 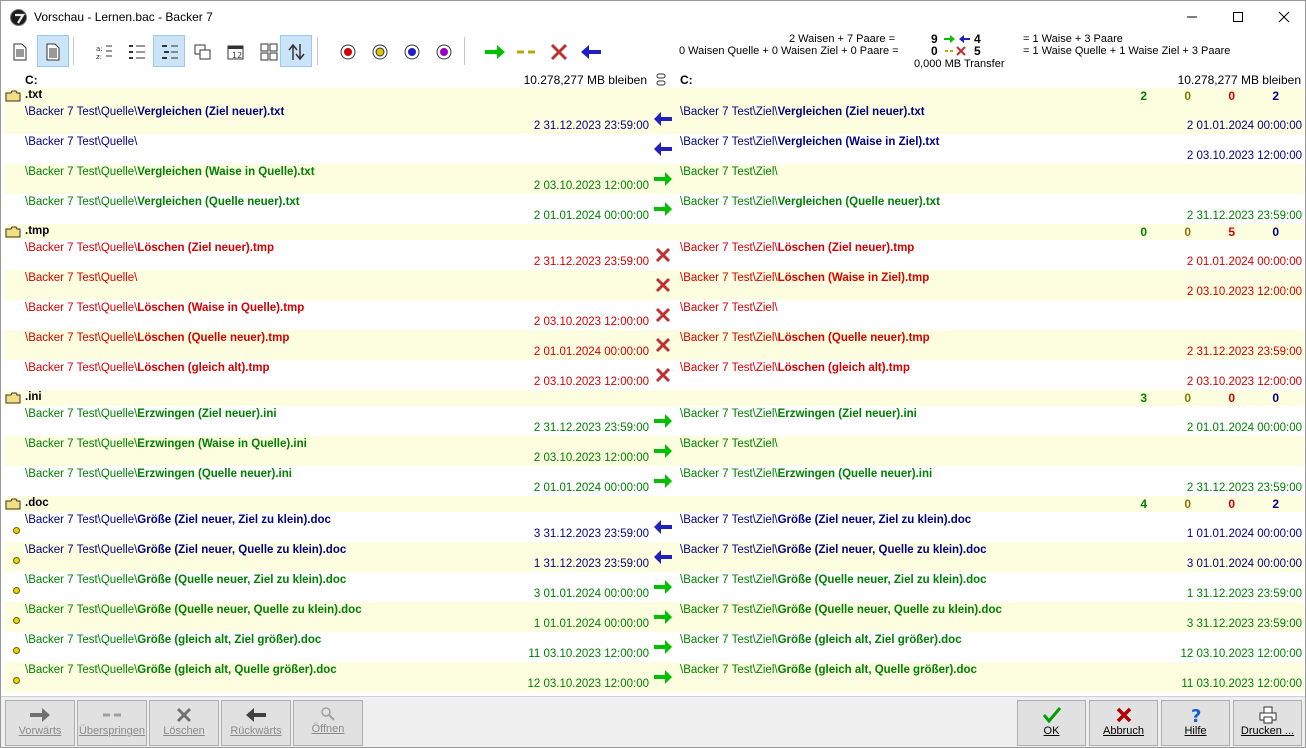 I want to click on tool-calendar: 12, so click(x=235, y=51).